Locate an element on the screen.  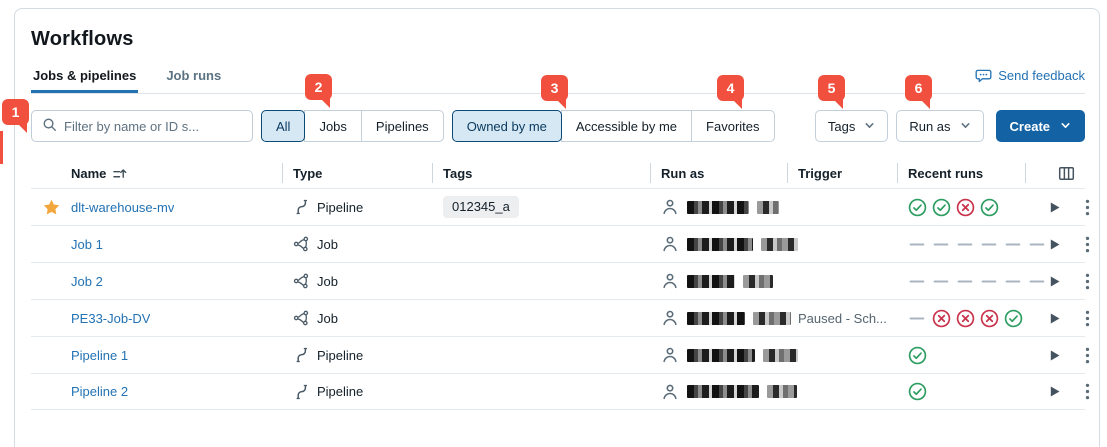
name-cell: PE33-Job-DV is located at coordinates (182, 318).